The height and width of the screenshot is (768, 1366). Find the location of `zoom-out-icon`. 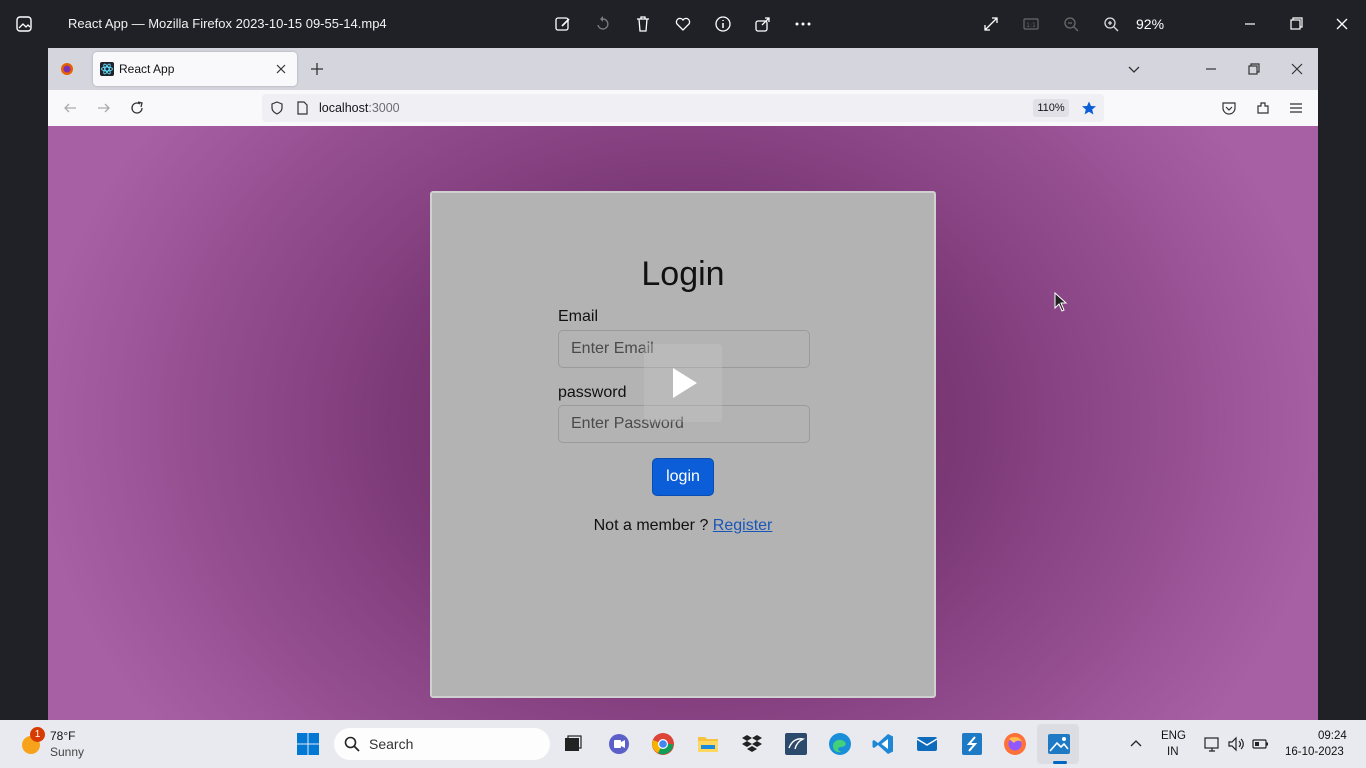

zoom-out-icon is located at coordinates (1071, 24).